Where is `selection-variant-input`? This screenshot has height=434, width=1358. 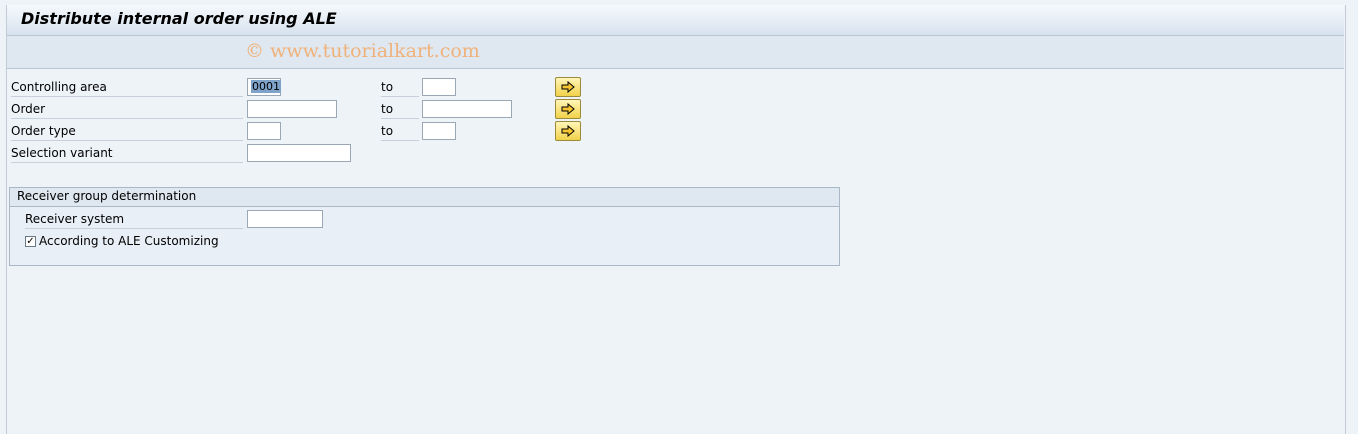 selection-variant-input is located at coordinates (299, 153).